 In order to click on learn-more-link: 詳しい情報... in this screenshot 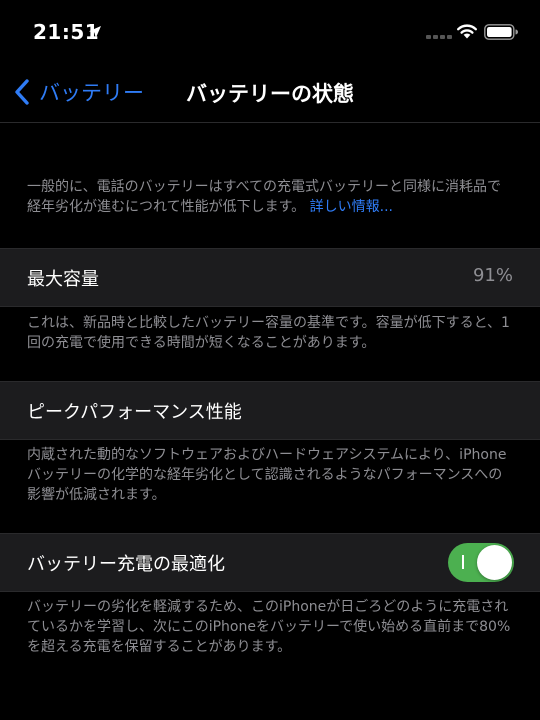, I will do `click(351, 207)`.